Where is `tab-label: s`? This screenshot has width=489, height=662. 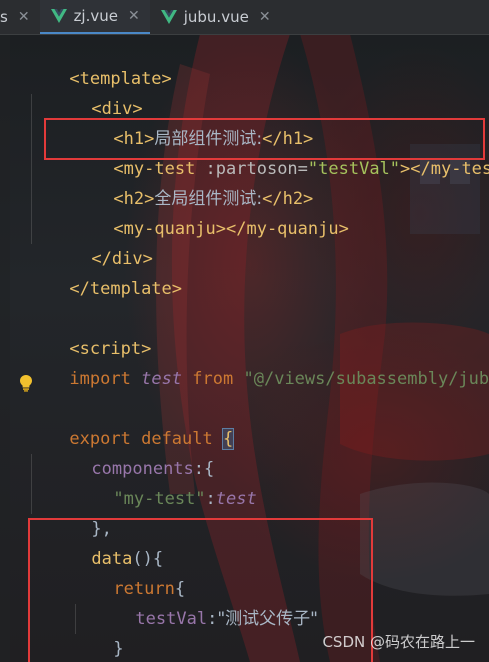
tab-label: s is located at coordinates (4, 17).